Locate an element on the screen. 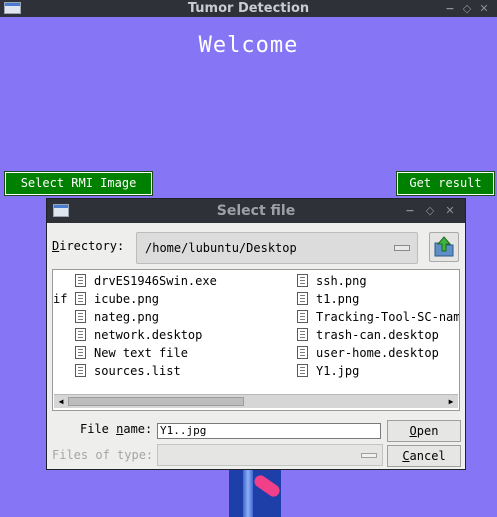 The width and height of the screenshot is (497, 517). list-item: user-home.desktop is located at coordinates (368, 353).